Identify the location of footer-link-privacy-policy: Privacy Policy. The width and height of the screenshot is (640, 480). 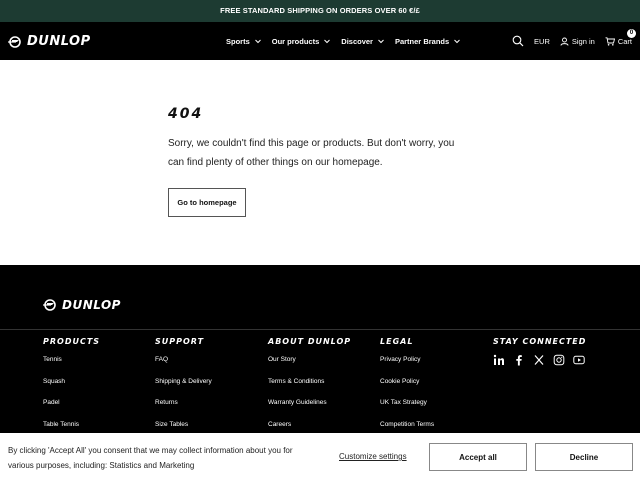
(407, 365).